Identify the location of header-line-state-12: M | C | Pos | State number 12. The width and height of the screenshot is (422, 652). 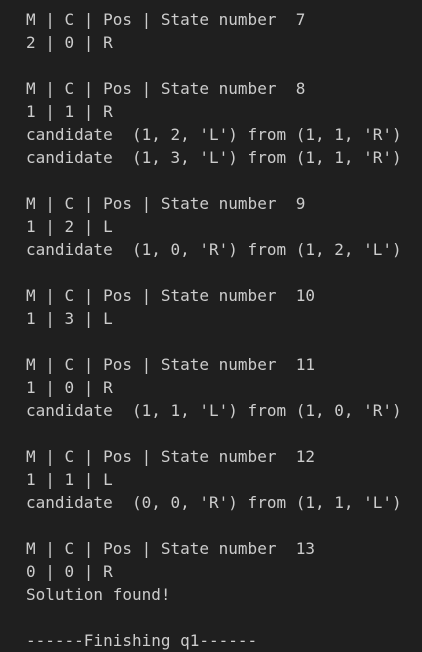
(170, 456).